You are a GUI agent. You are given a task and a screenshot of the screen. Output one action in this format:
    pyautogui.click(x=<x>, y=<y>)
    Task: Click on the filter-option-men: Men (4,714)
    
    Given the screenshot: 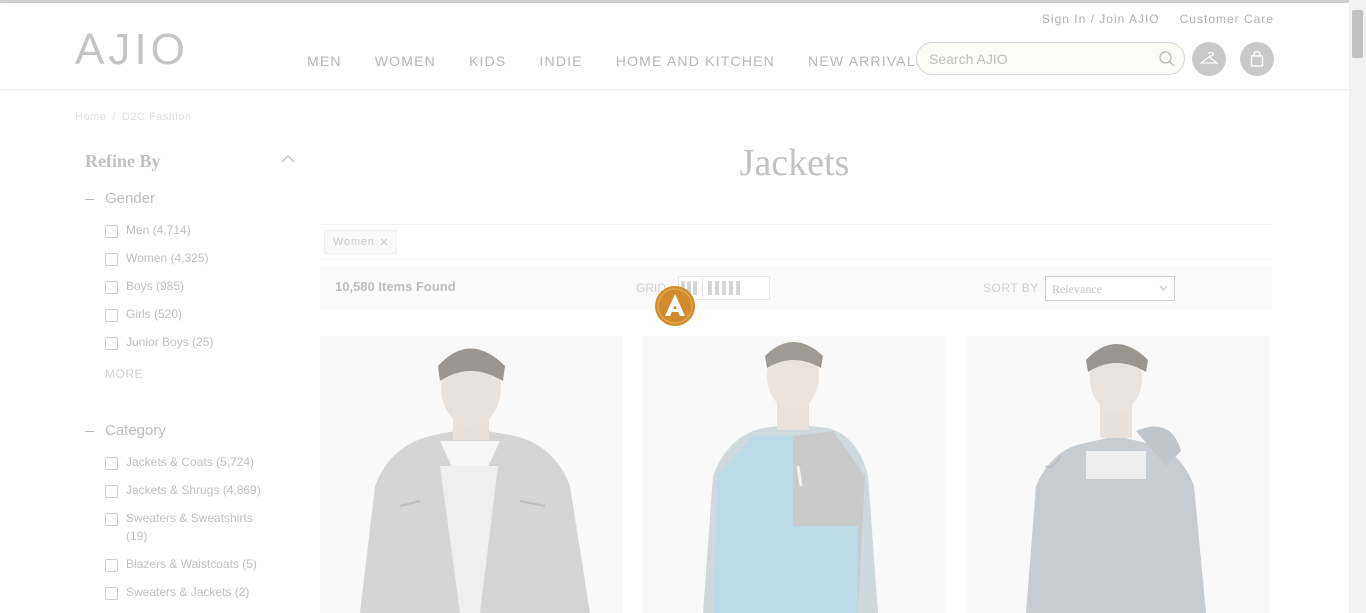 What is the action you would take?
    pyautogui.click(x=190, y=230)
    